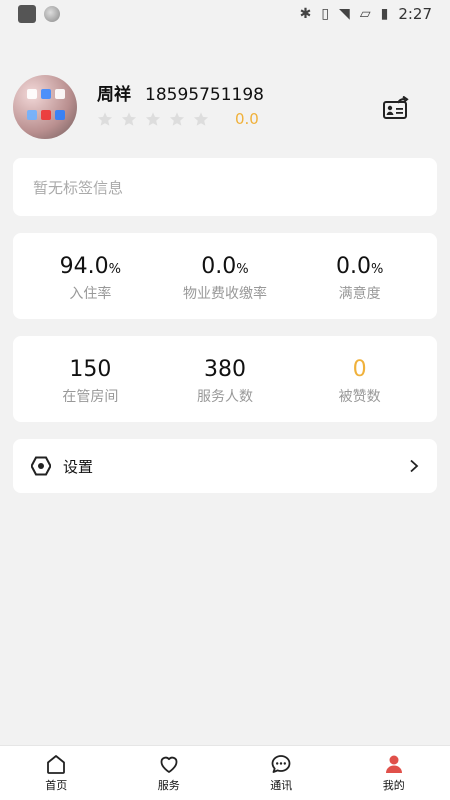  I want to click on bottom-tab-bar: 首页 服务 通讯 我的, so click(225, 772).